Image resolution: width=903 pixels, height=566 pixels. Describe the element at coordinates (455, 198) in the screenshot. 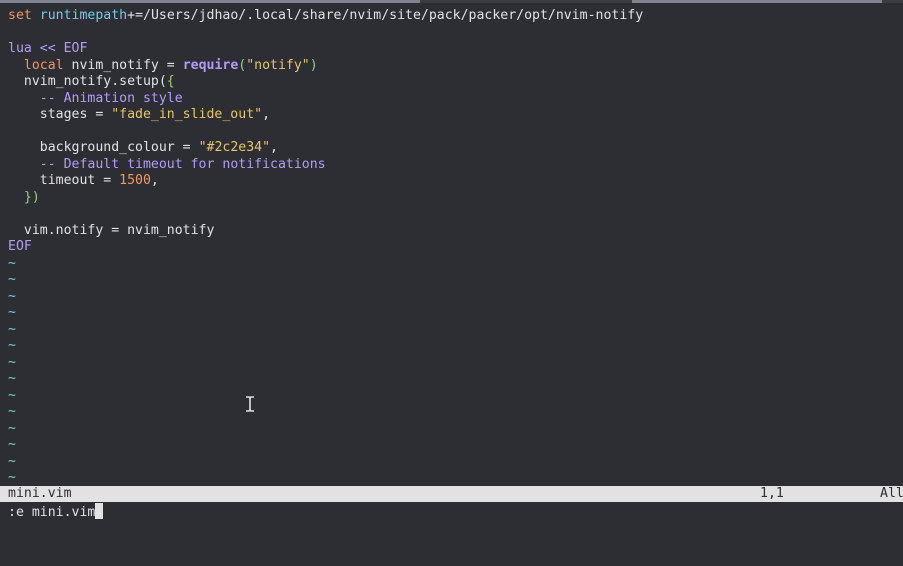

I see `code-line: })` at that location.